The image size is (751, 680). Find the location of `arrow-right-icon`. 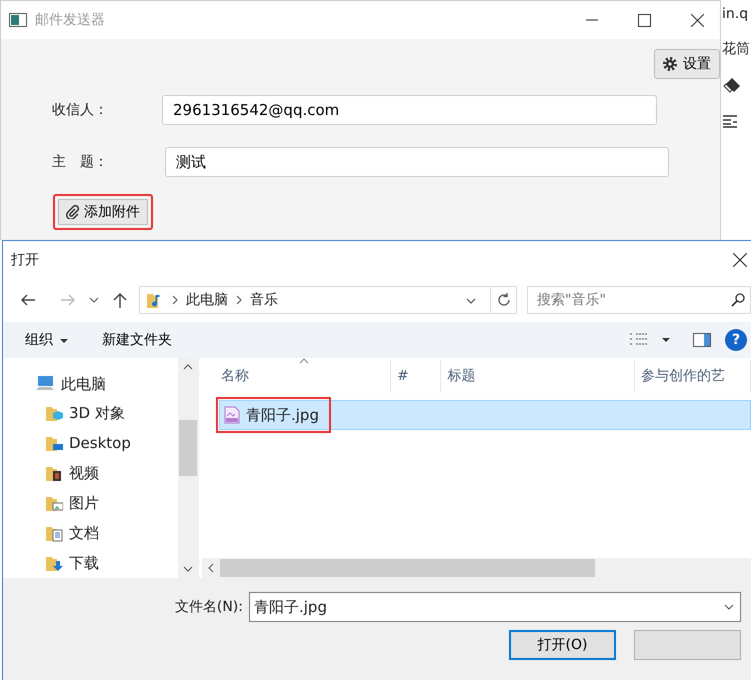

arrow-right-icon is located at coordinates (68, 300).